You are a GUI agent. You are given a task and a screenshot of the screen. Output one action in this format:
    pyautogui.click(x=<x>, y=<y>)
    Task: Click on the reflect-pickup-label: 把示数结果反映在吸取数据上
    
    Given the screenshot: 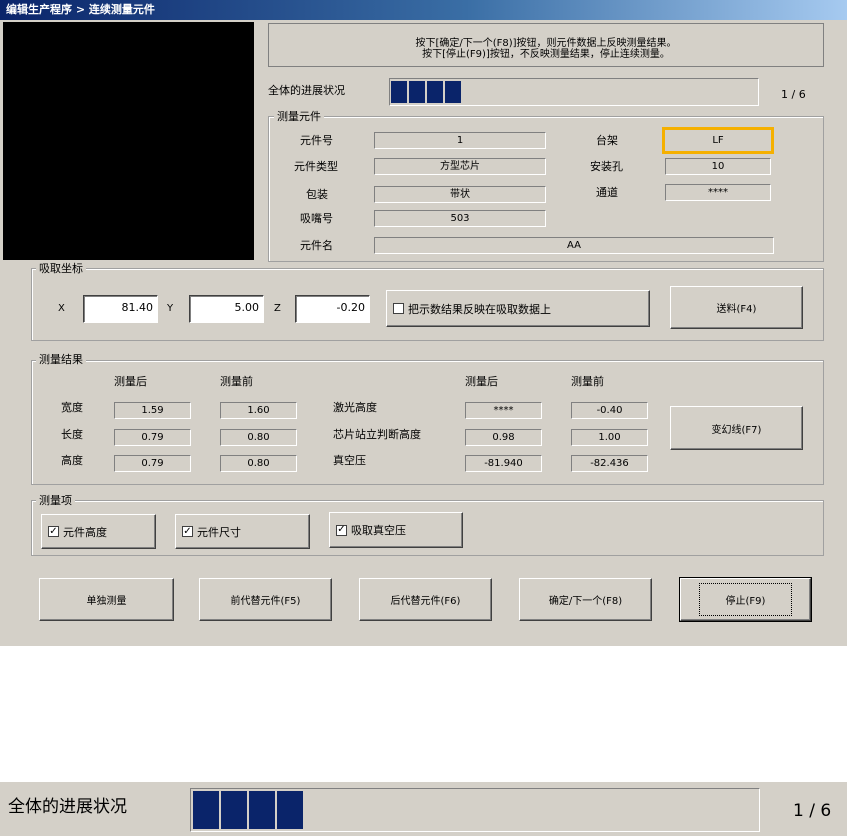 What is the action you would take?
    pyautogui.click(x=479, y=309)
    